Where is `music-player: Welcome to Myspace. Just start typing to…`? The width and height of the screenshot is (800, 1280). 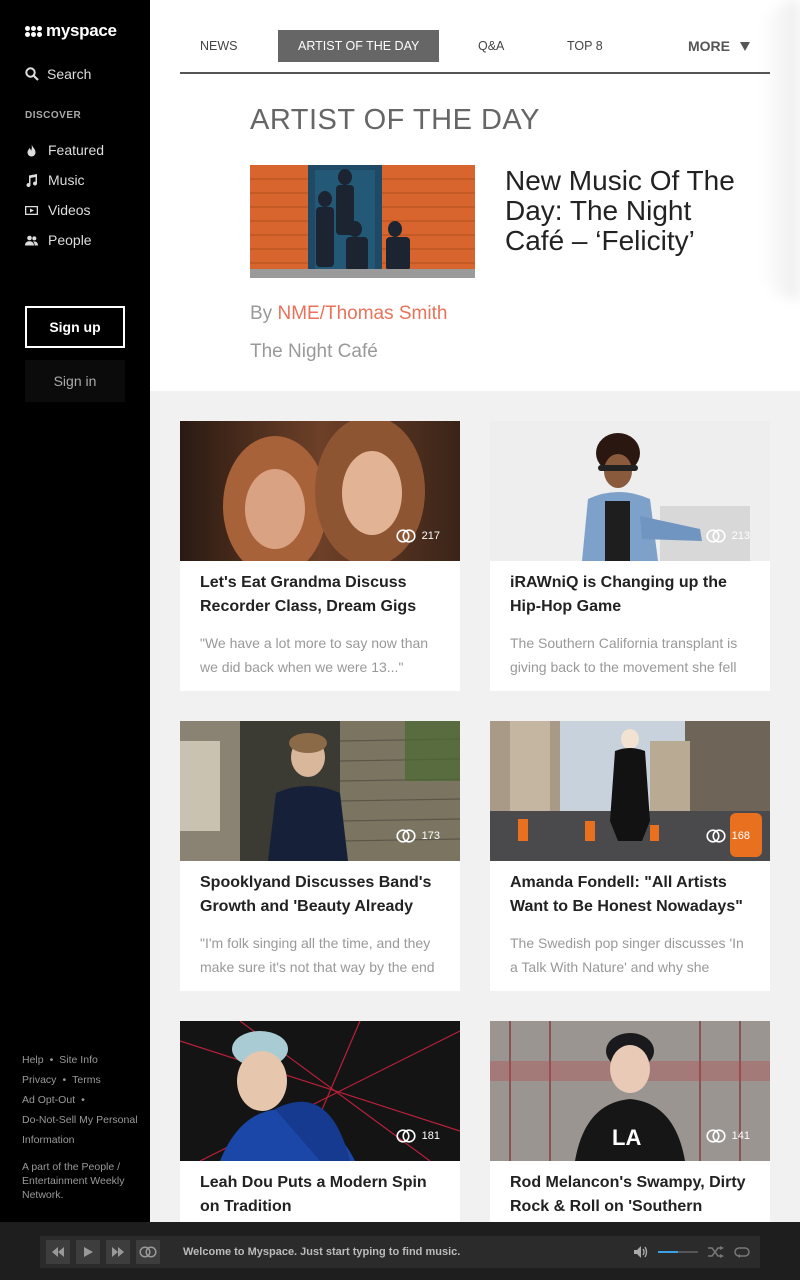
music-player: Welcome to Myspace. Just start typing to… is located at coordinates (400, 1252).